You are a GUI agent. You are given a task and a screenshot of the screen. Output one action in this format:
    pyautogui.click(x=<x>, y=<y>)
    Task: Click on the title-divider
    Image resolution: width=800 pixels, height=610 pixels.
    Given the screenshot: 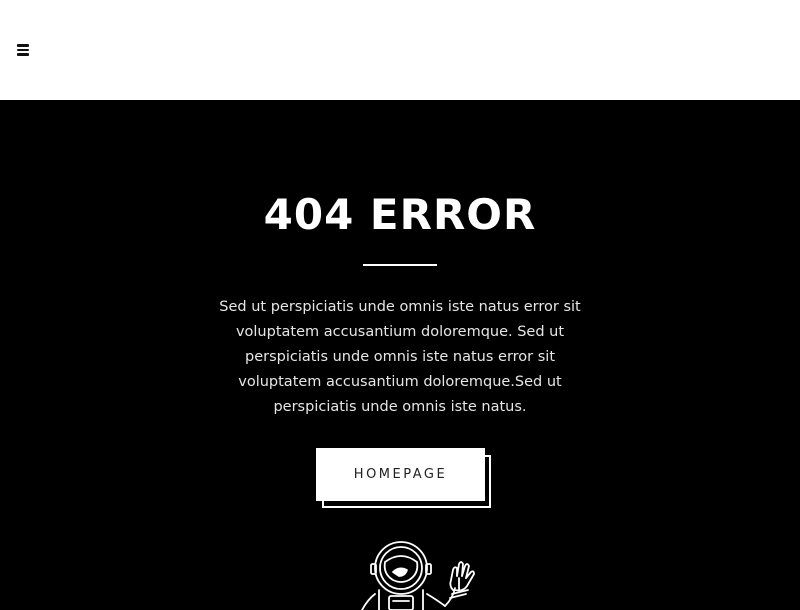 What is the action you would take?
    pyautogui.click(x=400, y=265)
    